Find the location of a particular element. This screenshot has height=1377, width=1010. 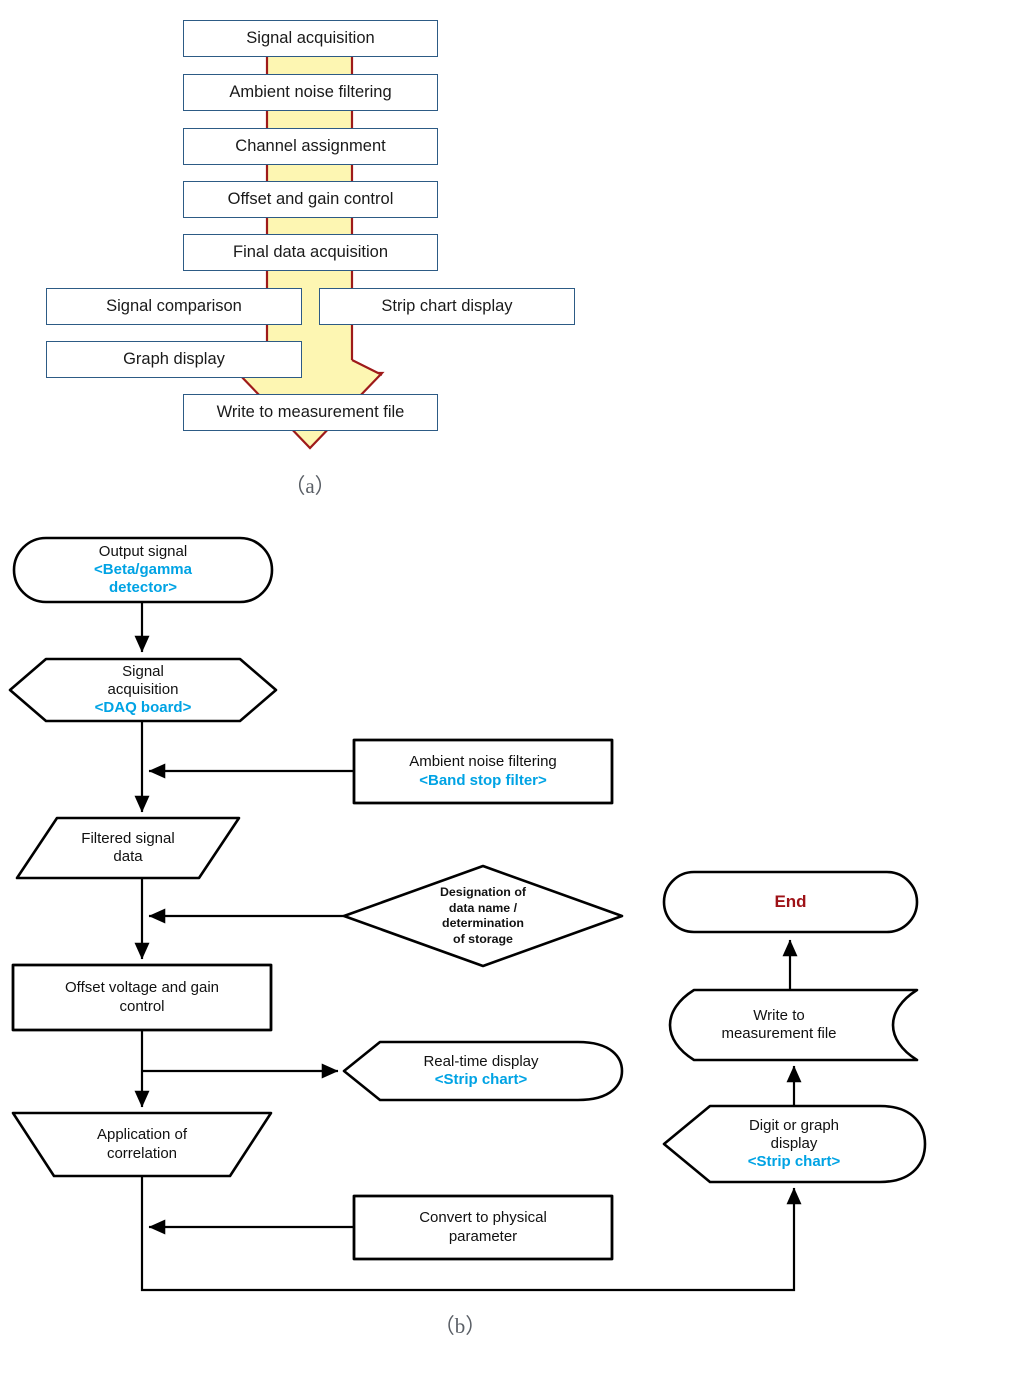

panel-a-box-signal-comparison: Signal comparison is located at coordinates (174, 306).